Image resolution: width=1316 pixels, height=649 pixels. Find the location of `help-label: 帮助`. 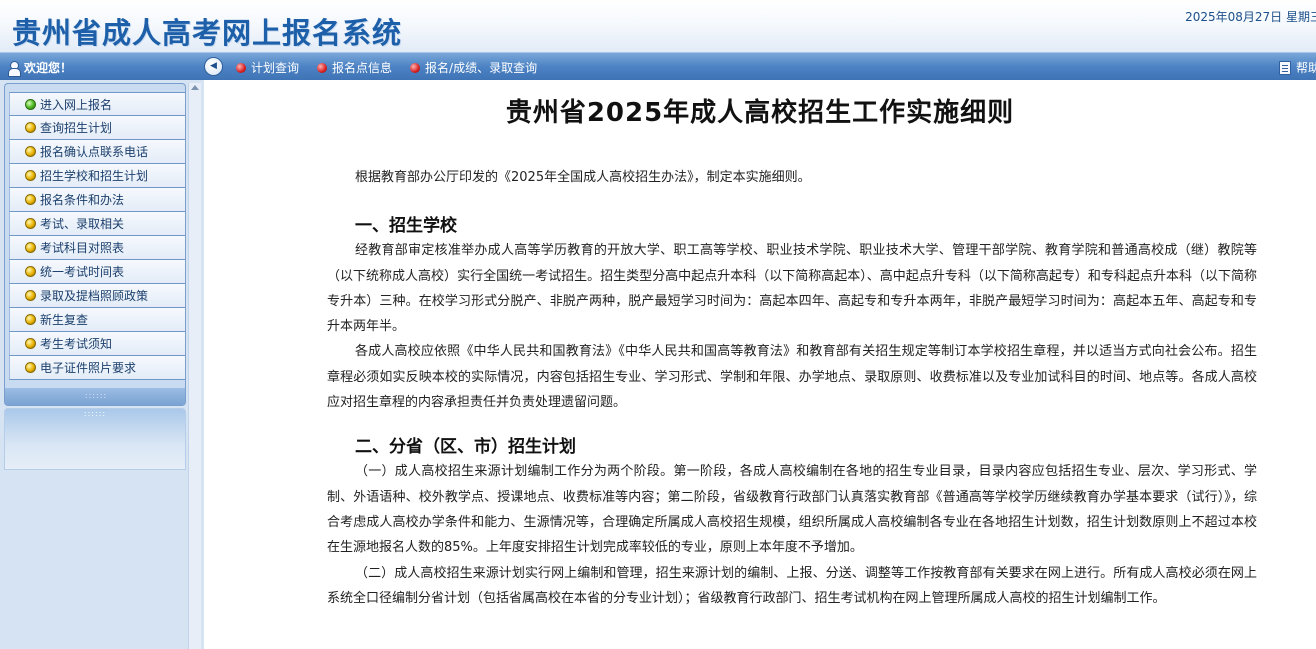

help-label: 帮助 is located at coordinates (1305, 68).